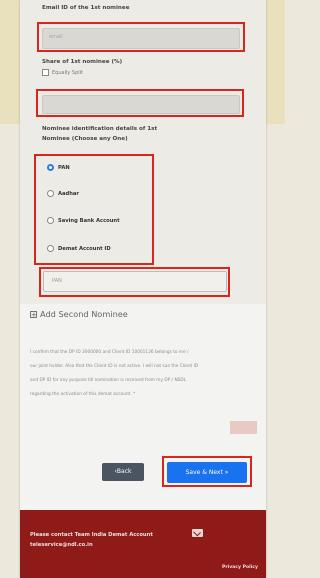  I want to click on plus-icon: +, so click(33, 314).